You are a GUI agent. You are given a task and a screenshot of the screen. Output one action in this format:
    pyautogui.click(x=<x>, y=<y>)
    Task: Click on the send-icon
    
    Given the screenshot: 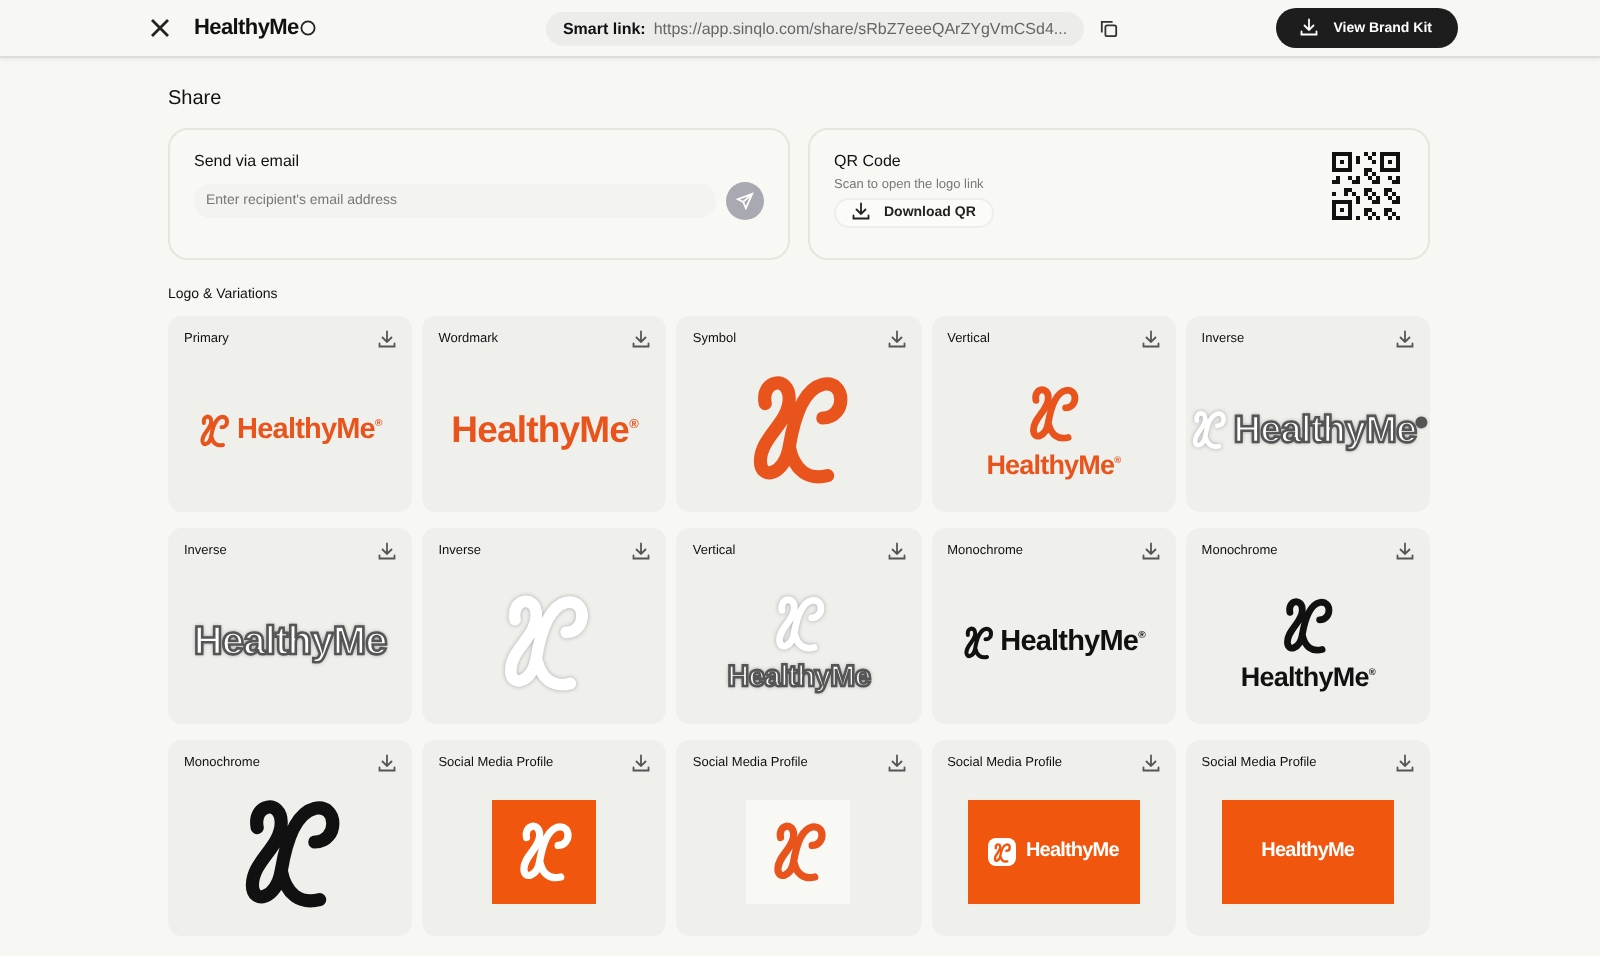 What is the action you would take?
    pyautogui.click(x=745, y=201)
    